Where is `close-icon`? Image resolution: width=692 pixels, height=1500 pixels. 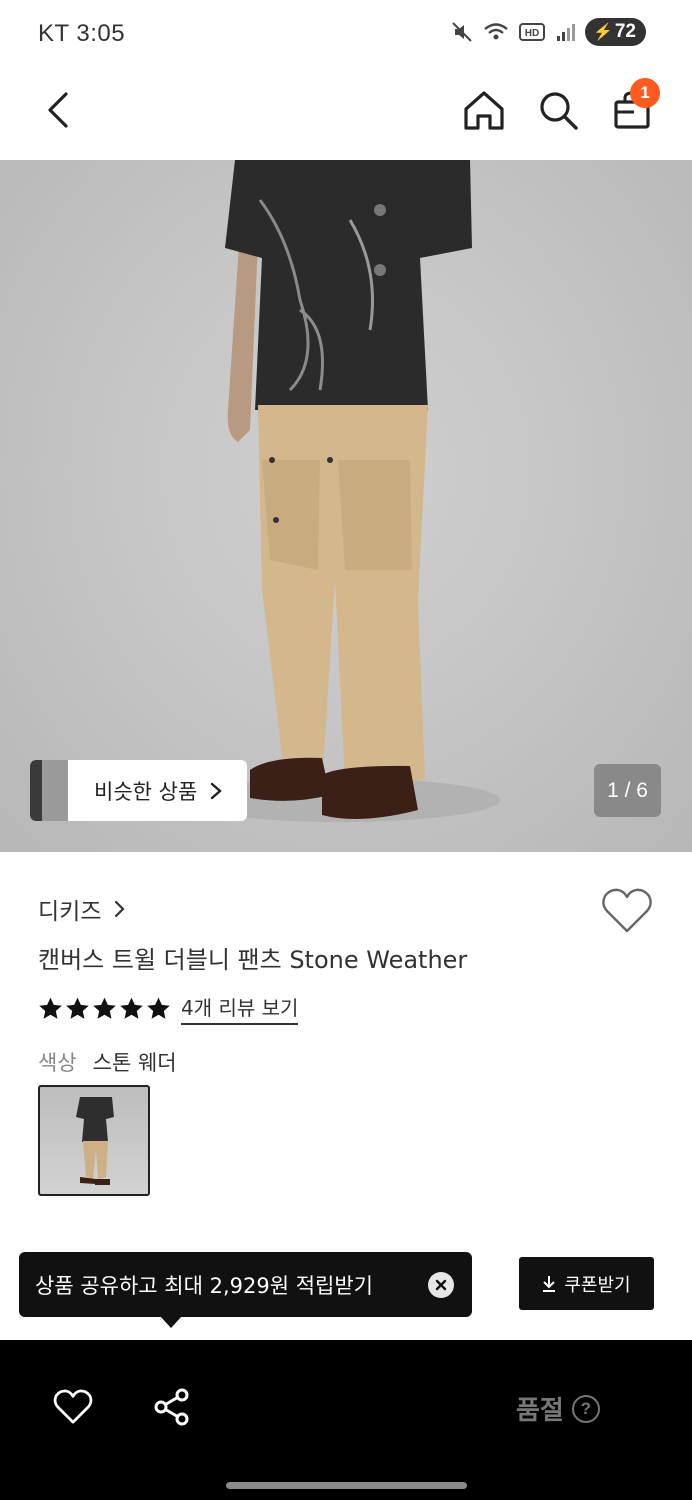
close-icon is located at coordinates (441, 1285).